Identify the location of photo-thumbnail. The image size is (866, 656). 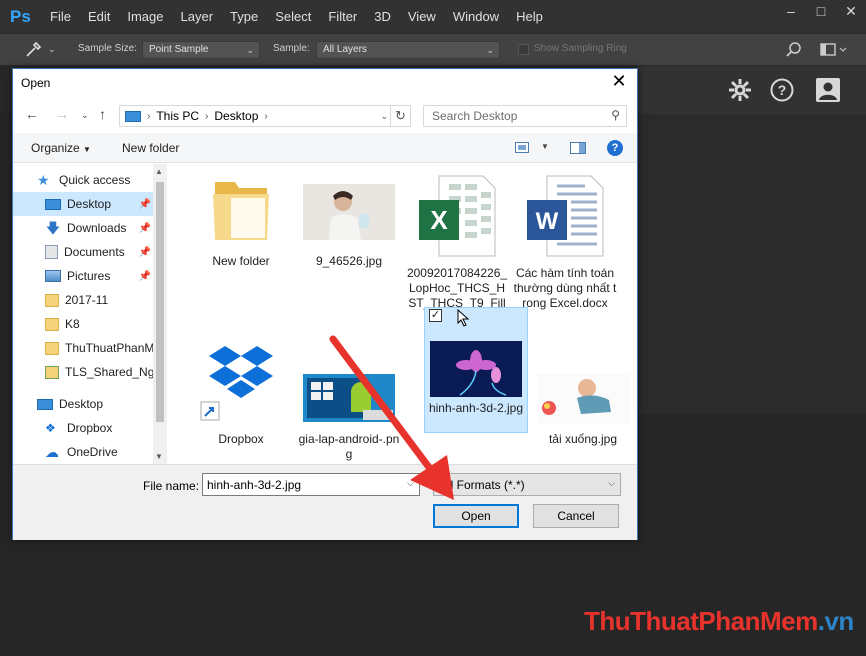
(349, 212).